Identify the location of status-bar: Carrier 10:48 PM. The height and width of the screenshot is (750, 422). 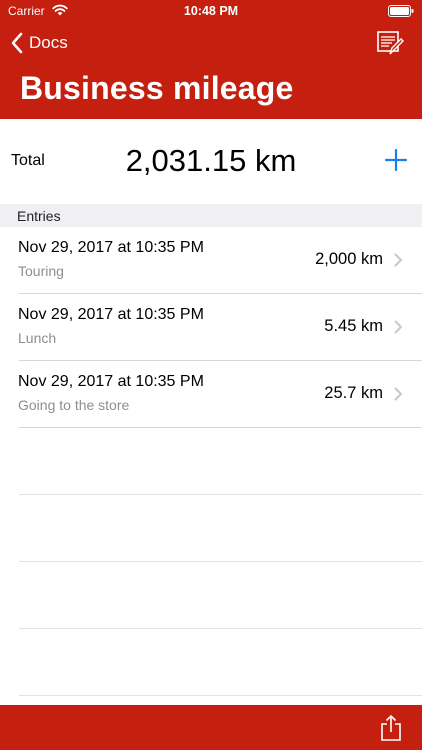
(211, 11).